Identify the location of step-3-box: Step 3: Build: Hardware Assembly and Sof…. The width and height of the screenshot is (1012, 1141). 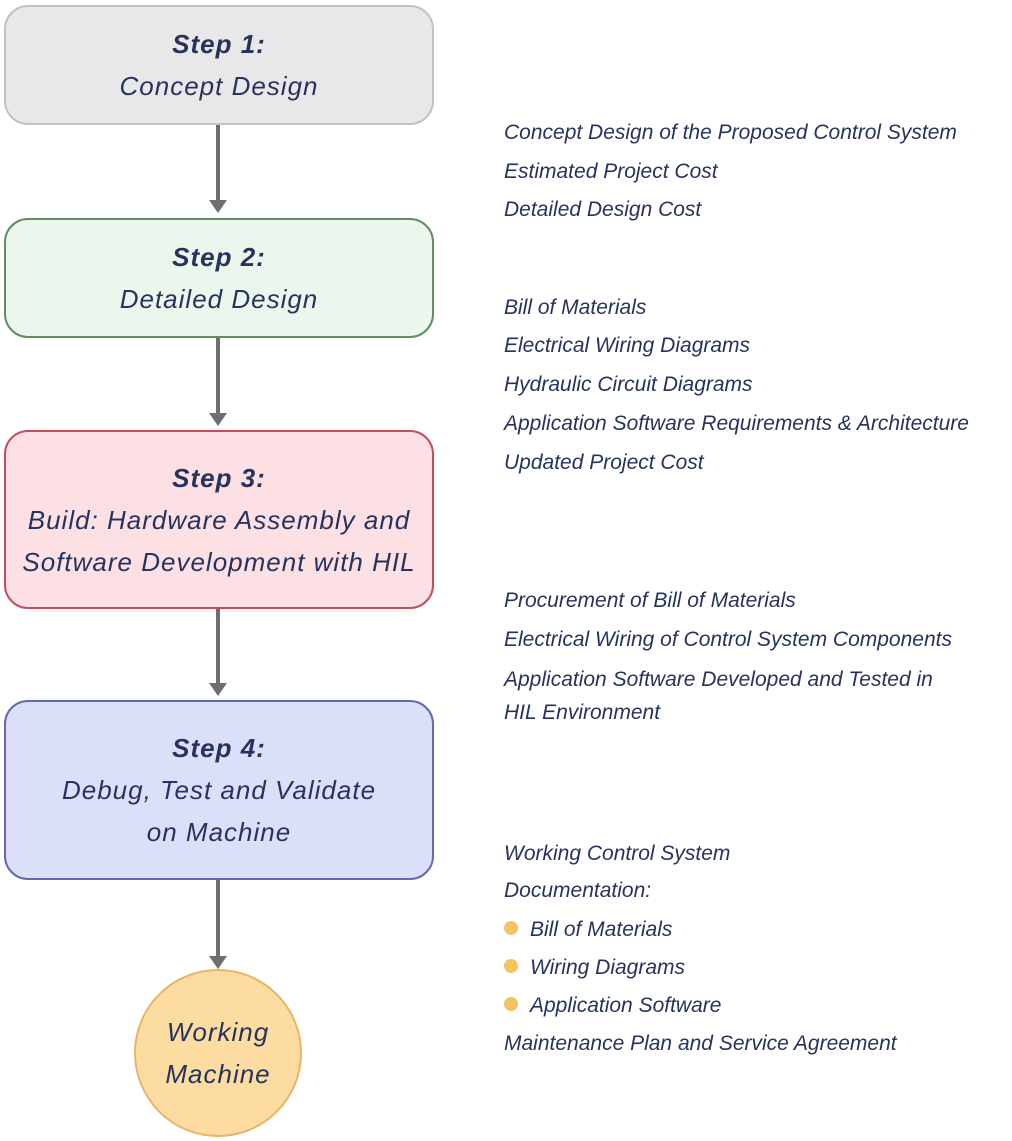
(219, 519).